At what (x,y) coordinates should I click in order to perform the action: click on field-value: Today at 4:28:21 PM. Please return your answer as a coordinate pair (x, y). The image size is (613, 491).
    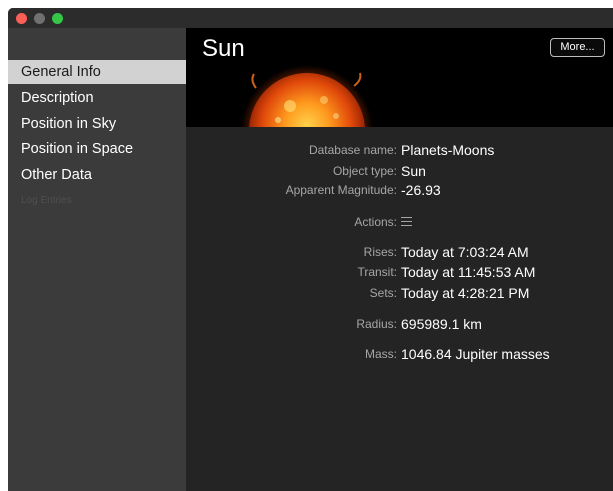
    Looking at the image, I should click on (465, 293).